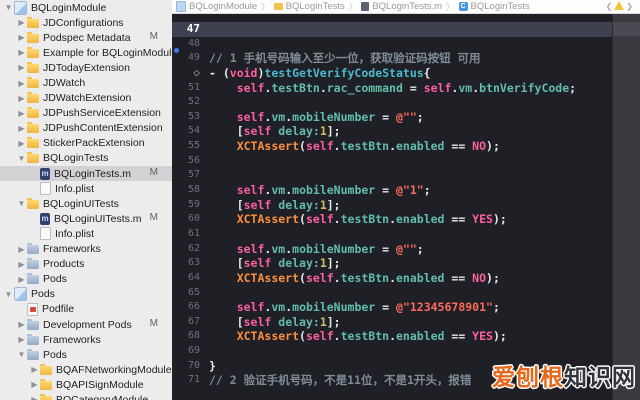  I want to click on code-line-63: 63 [self delay: 1];, so click(392, 263).